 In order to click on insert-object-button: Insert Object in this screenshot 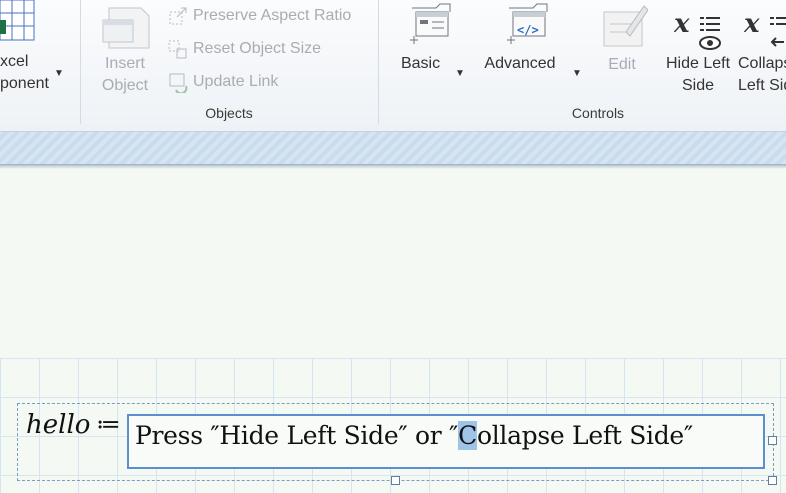, I will do `click(125, 51)`.